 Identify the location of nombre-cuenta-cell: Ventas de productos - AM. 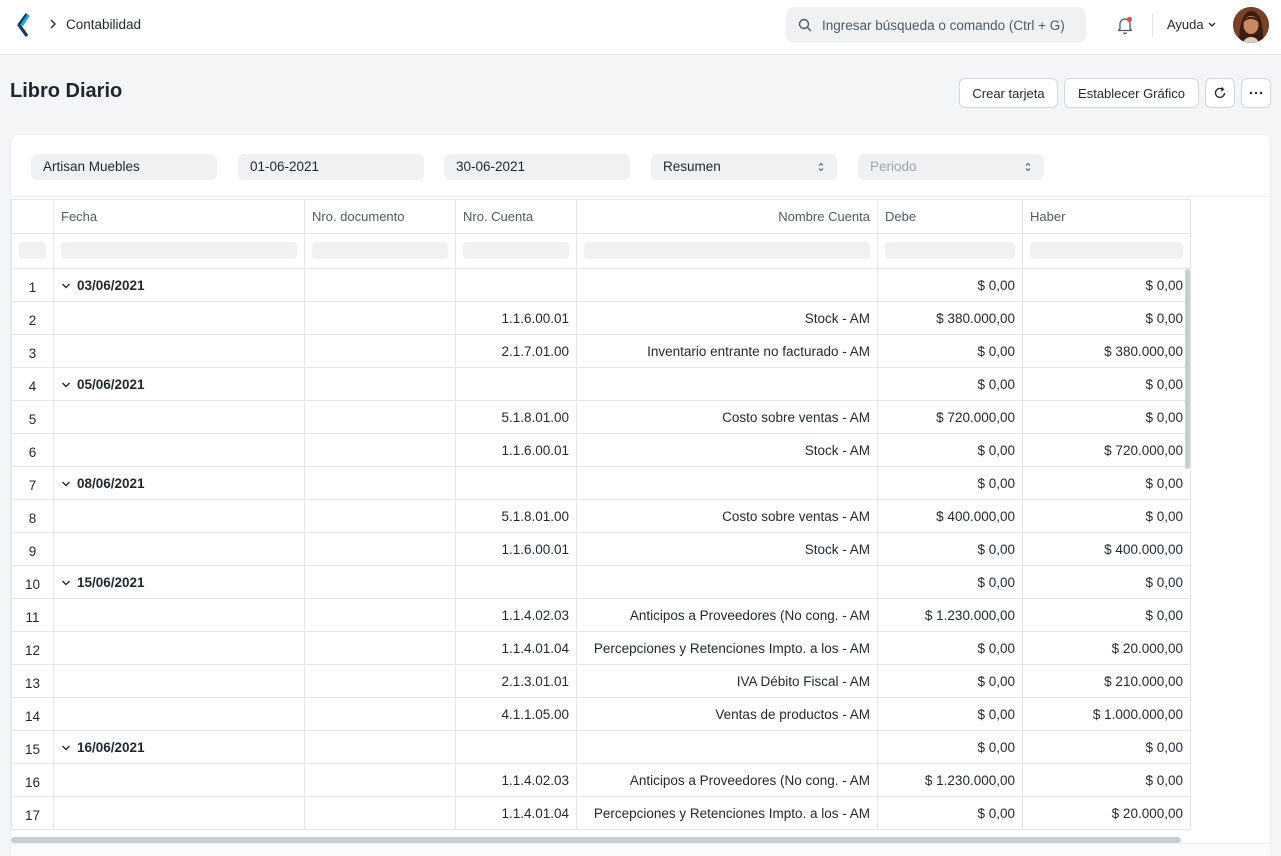
(727, 714).